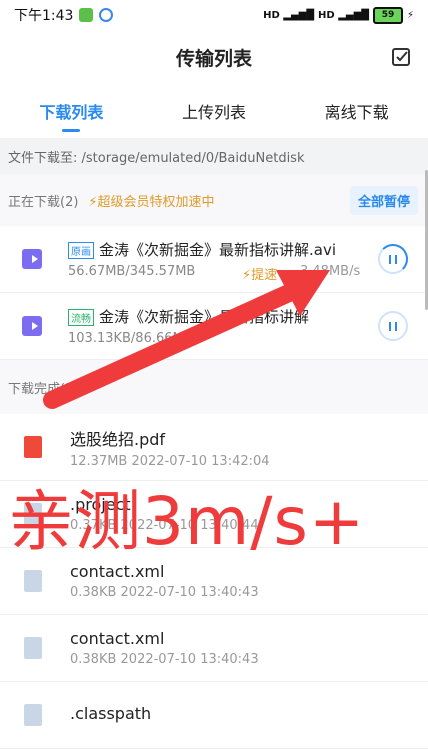 This screenshot has width=428, height=749. I want to click on tab-label: 下载列表, so click(71, 112).